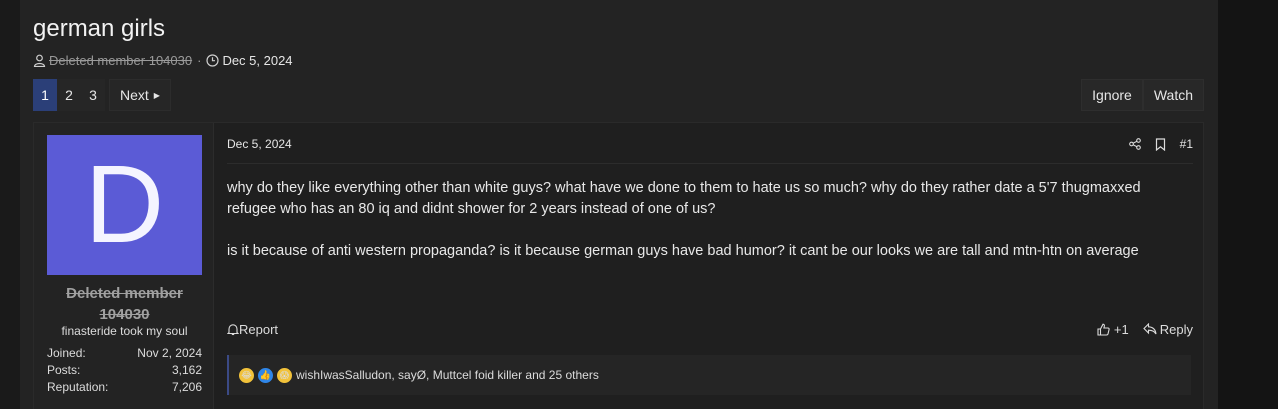  Describe the element at coordinates (1121, 329) in the screenshot. I see `like-count: +1` at that location.